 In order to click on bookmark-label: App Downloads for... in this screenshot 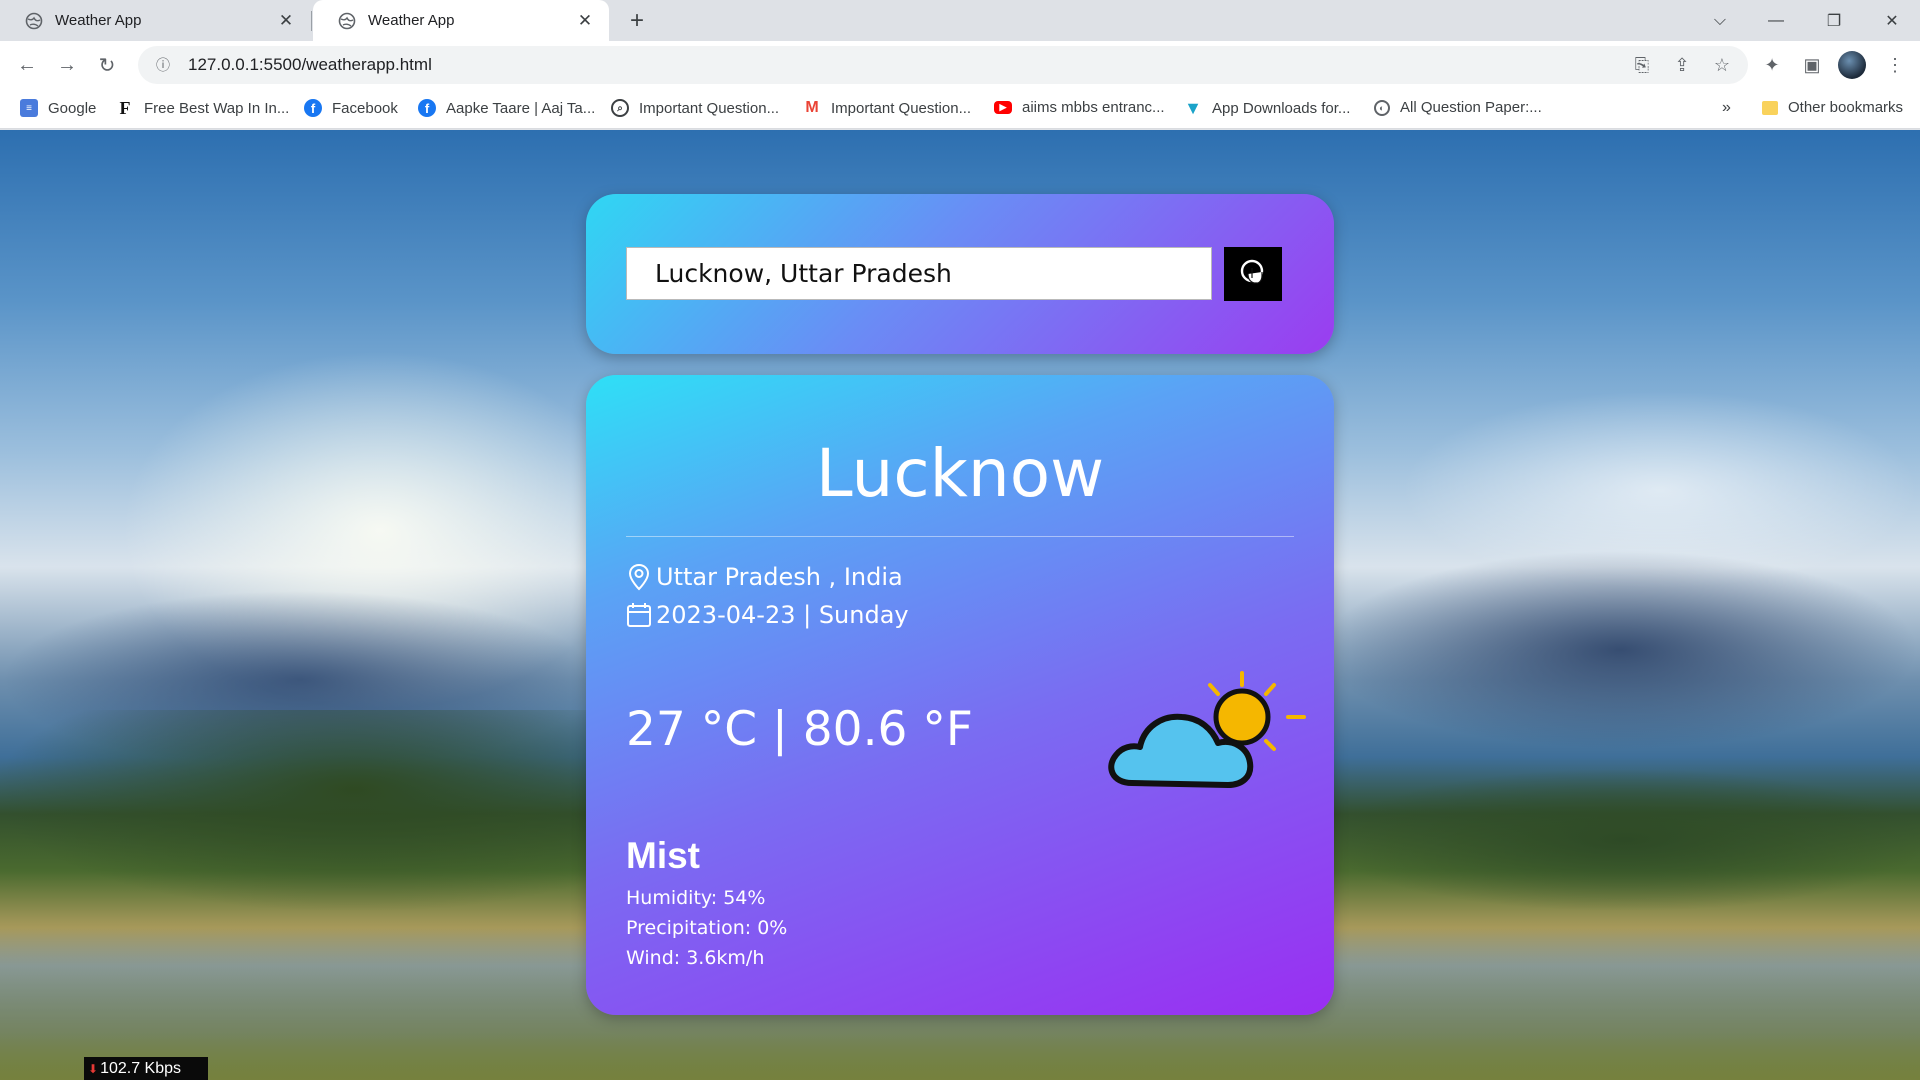, I will do `click(1281, 108)`.